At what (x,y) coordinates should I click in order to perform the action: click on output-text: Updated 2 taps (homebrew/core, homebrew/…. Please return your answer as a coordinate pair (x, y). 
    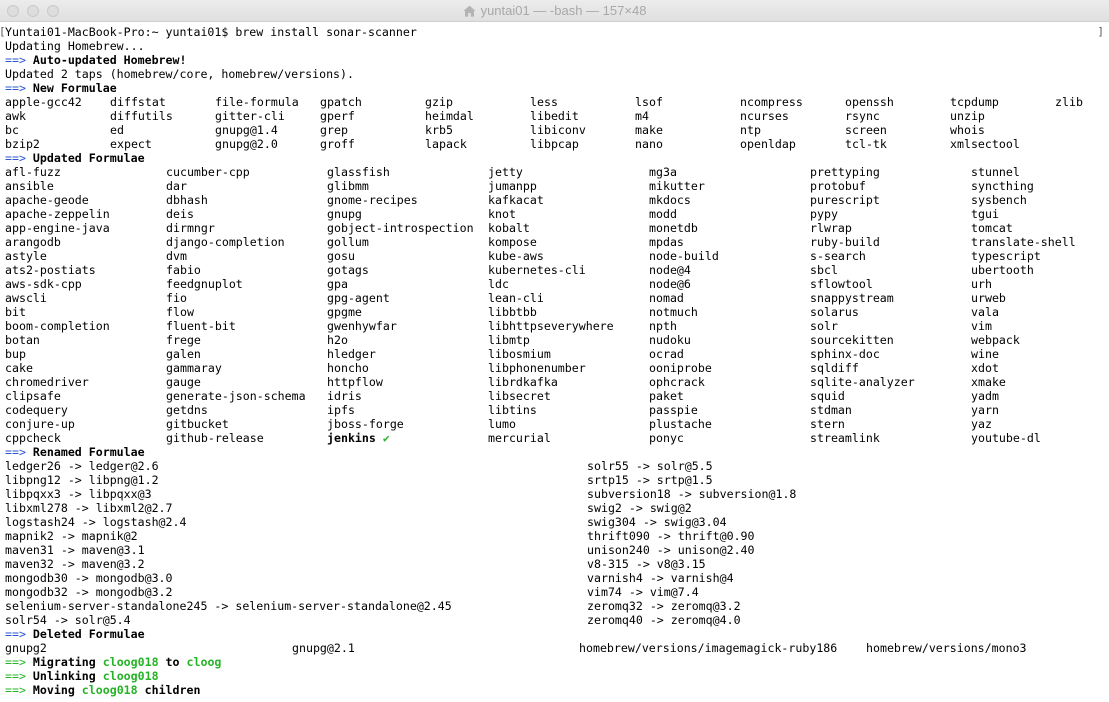
    Looking at the image, I should click on (180, 74).